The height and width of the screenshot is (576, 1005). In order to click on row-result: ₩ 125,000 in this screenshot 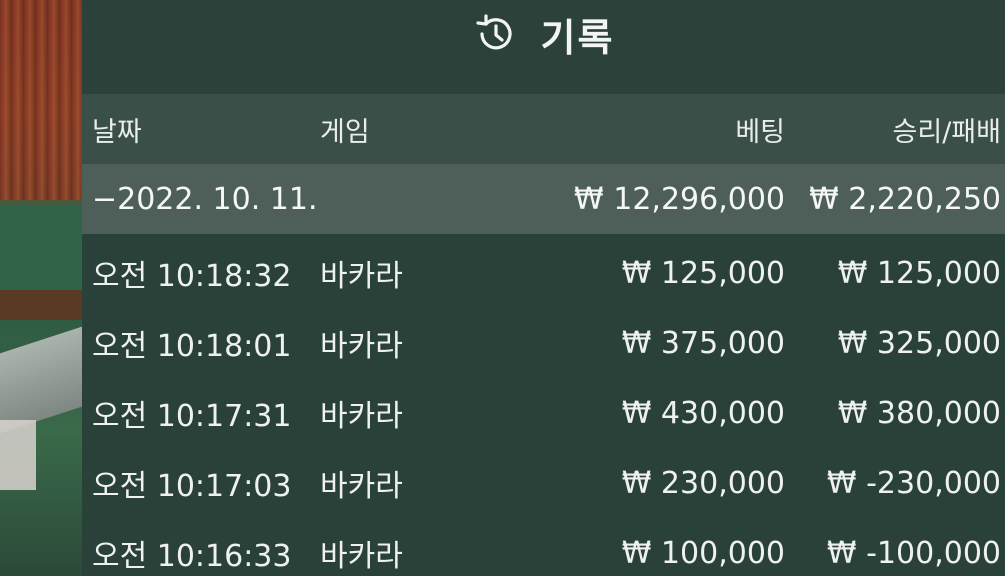, I will do `click(919, 273)`.